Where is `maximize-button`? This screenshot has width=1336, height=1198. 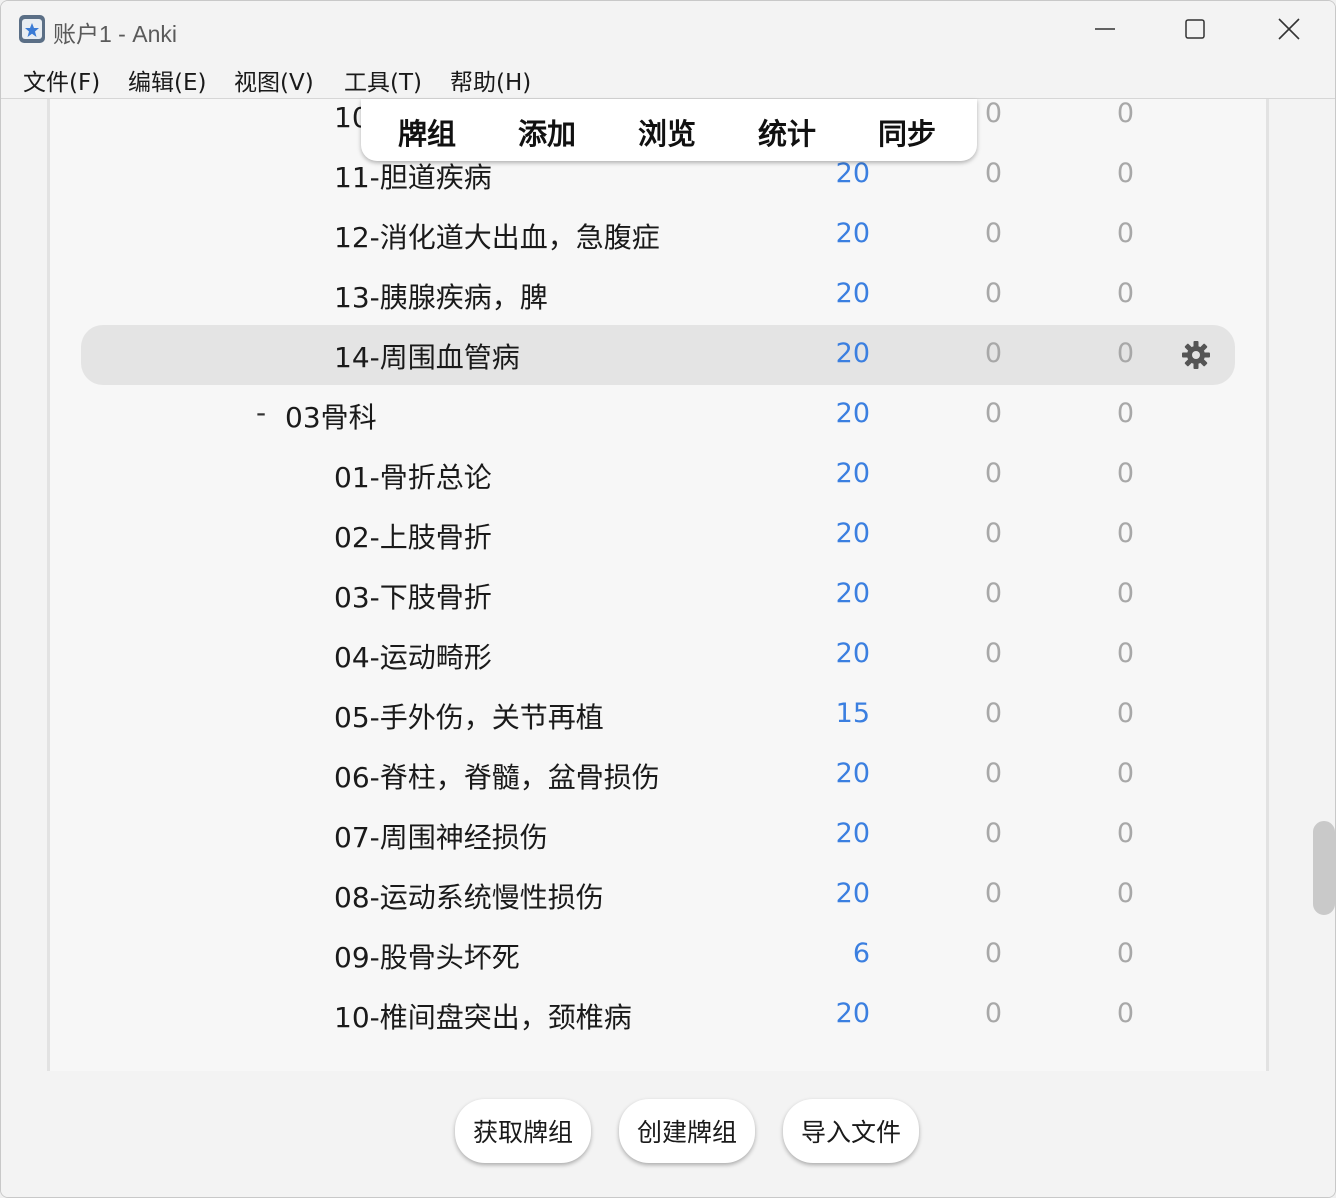 maximize-button is located at coordinates (1195, 29).